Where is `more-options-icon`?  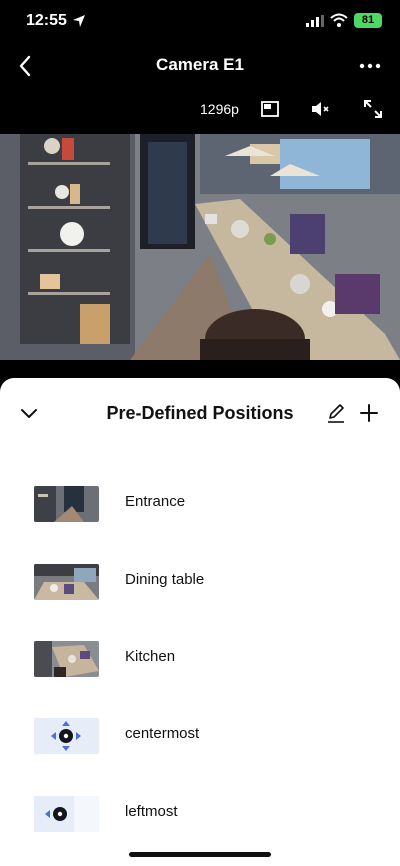 more-options-icon is located at coordinates (370, 66).